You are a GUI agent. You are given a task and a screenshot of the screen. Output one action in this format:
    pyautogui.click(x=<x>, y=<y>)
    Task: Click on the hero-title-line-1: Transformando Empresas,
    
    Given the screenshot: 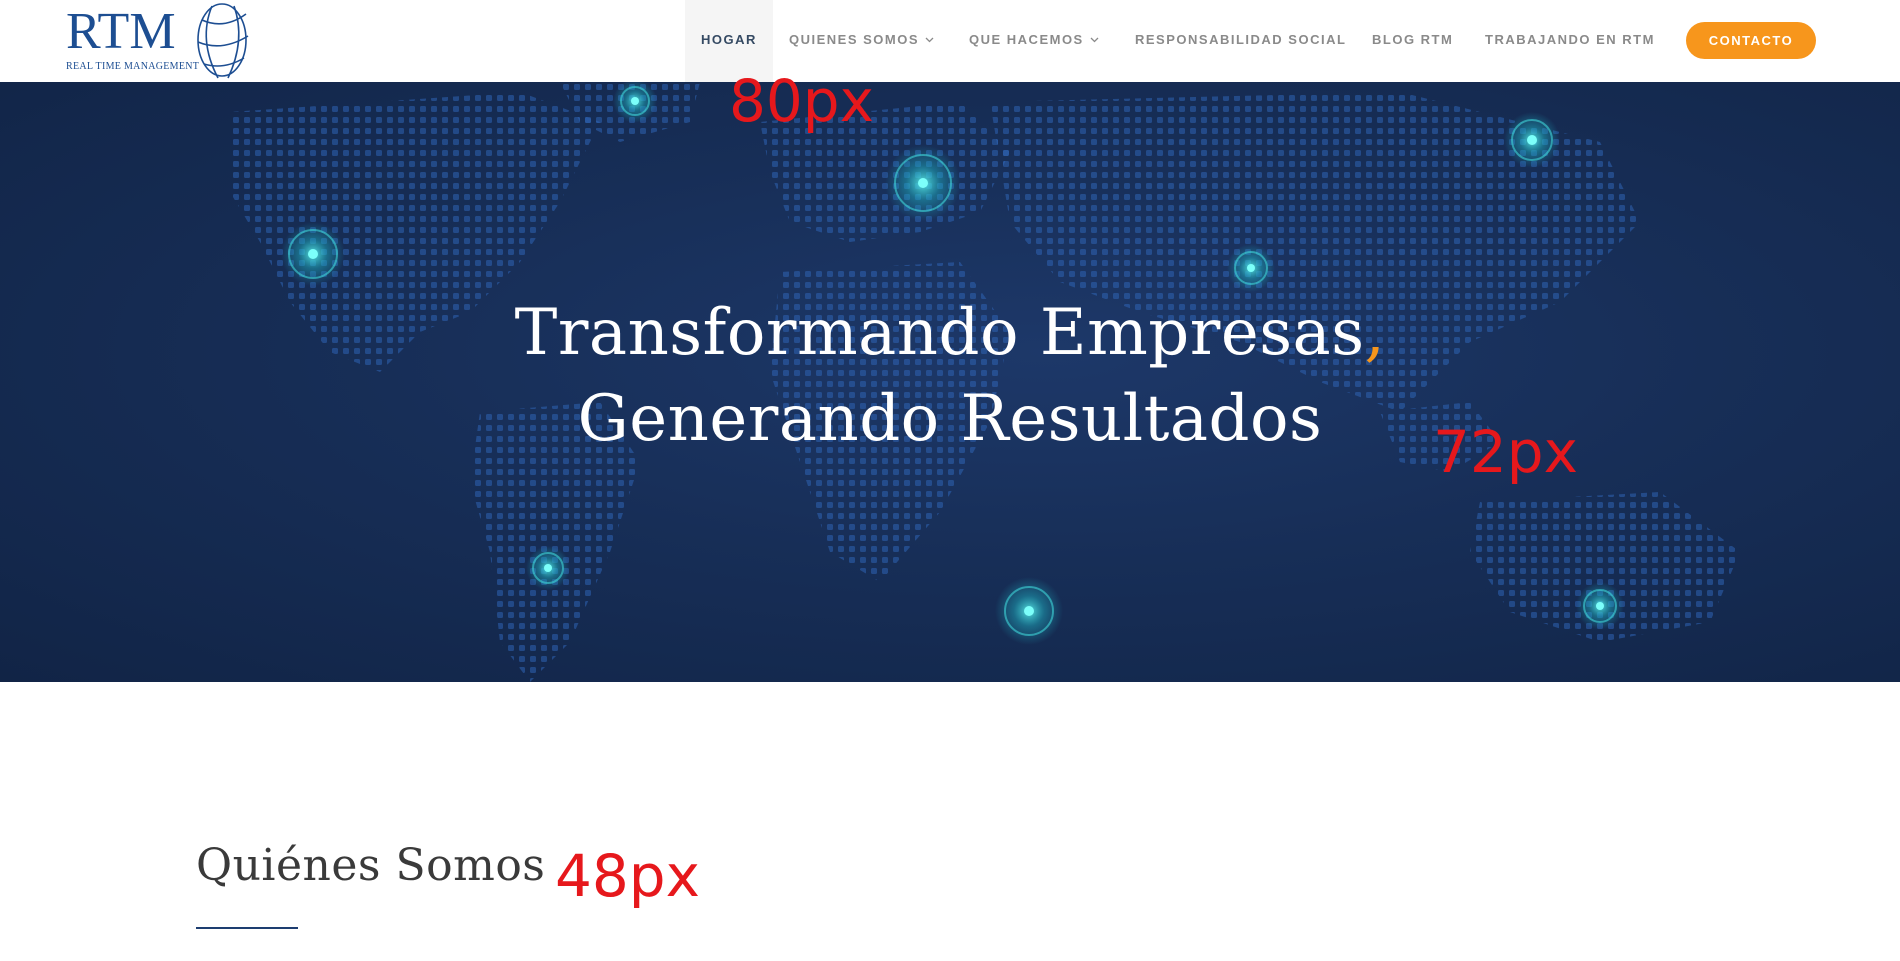 What is the action you would take?
    pyautogui.click(x=950, y=333)
    